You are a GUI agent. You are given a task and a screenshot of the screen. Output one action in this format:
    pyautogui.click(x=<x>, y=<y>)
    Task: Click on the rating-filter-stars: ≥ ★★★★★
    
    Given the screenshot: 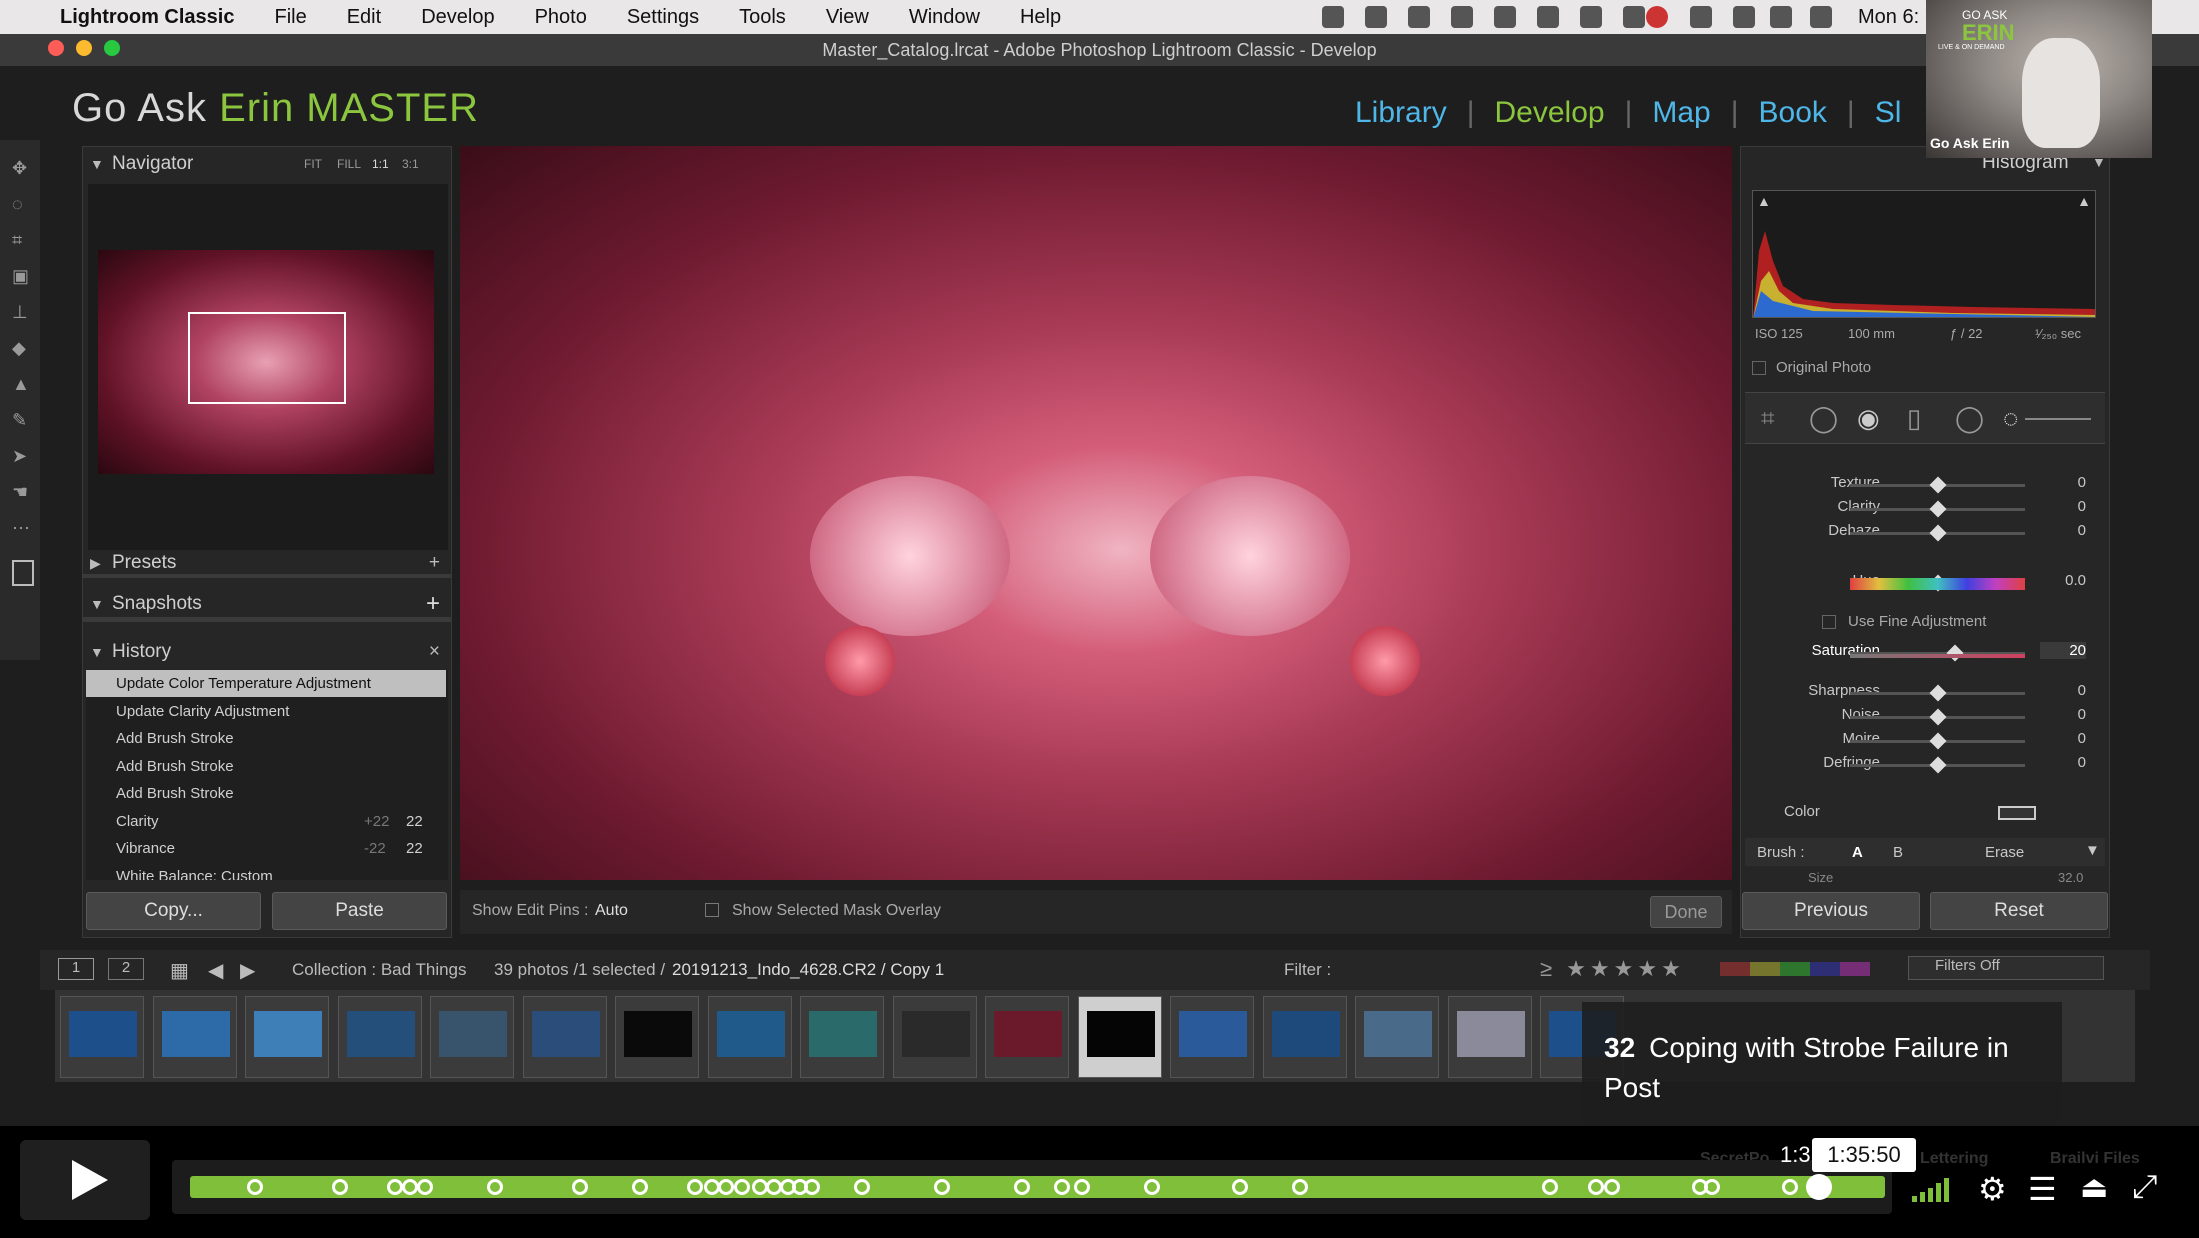 What is the action you would take?
    pyautogui.click(x=1612, y=969)
    